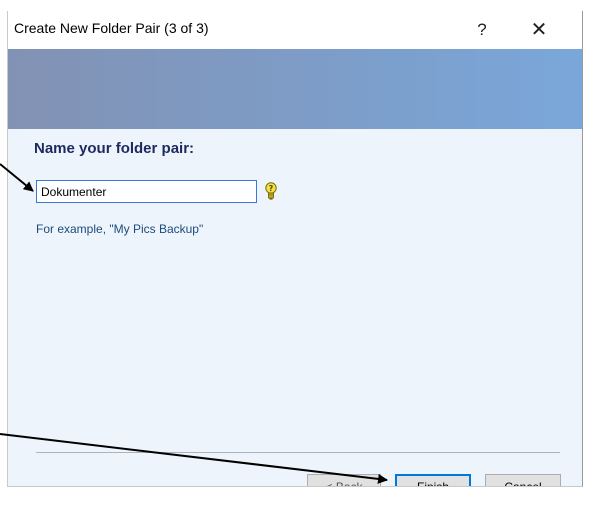 The image size is (593, 506). What do you see at coordinates (298, 452) in the screenshot?
I see `button-separator` at bounding box center [298, 452].